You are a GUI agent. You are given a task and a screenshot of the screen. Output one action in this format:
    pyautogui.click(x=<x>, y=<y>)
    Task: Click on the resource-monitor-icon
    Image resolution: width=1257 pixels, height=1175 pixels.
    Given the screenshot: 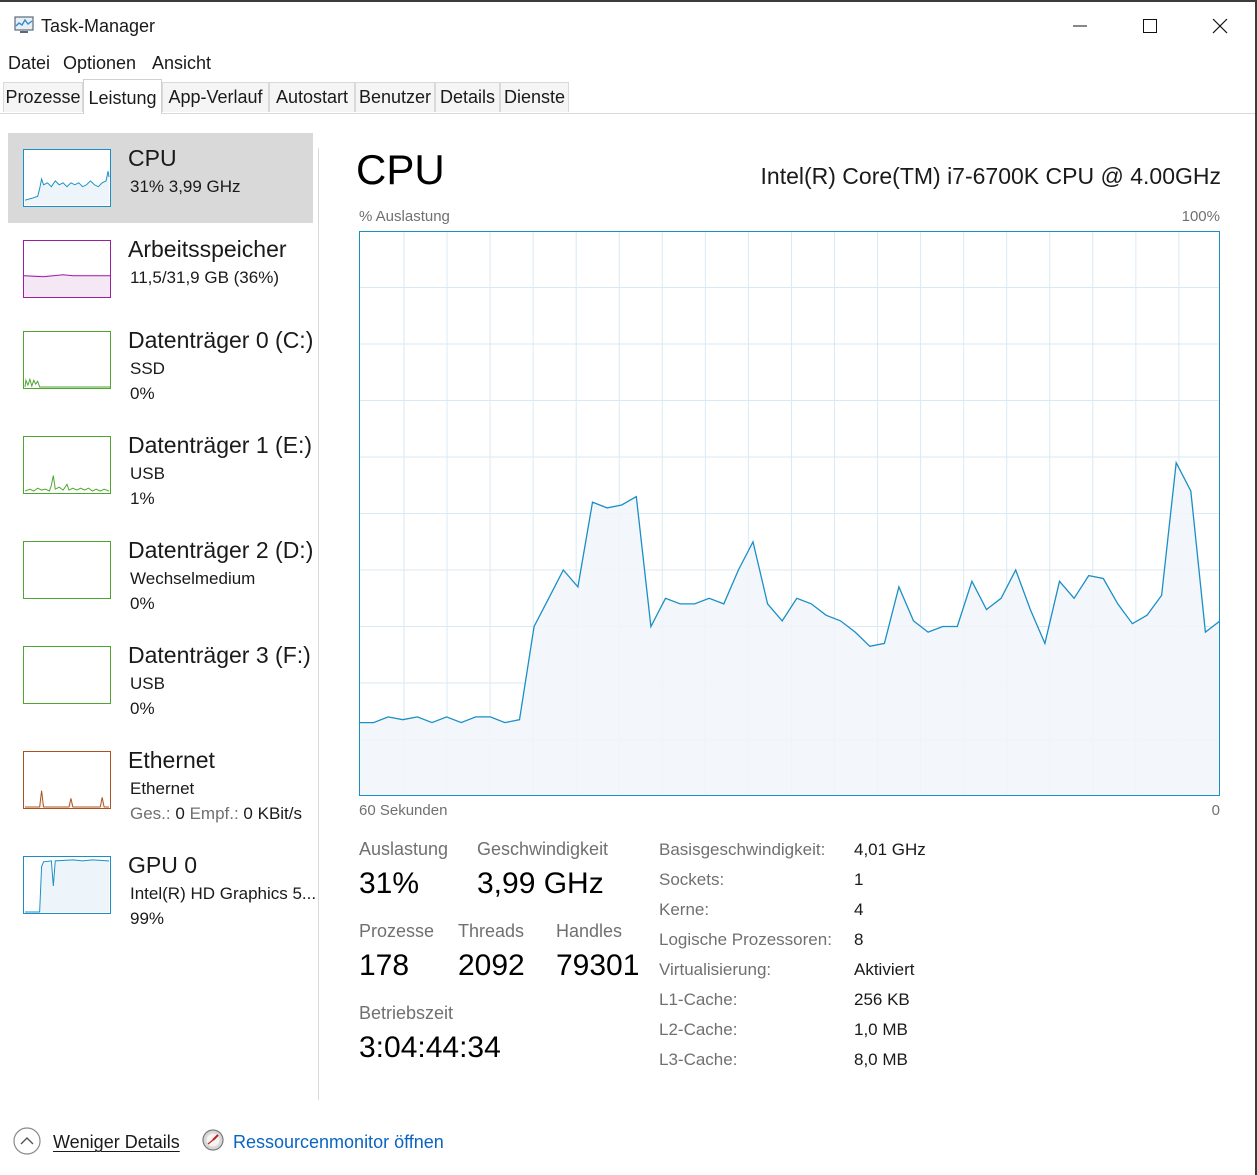 What is the action you would take?
    pyautogui.click(x=213, y=1140)
    